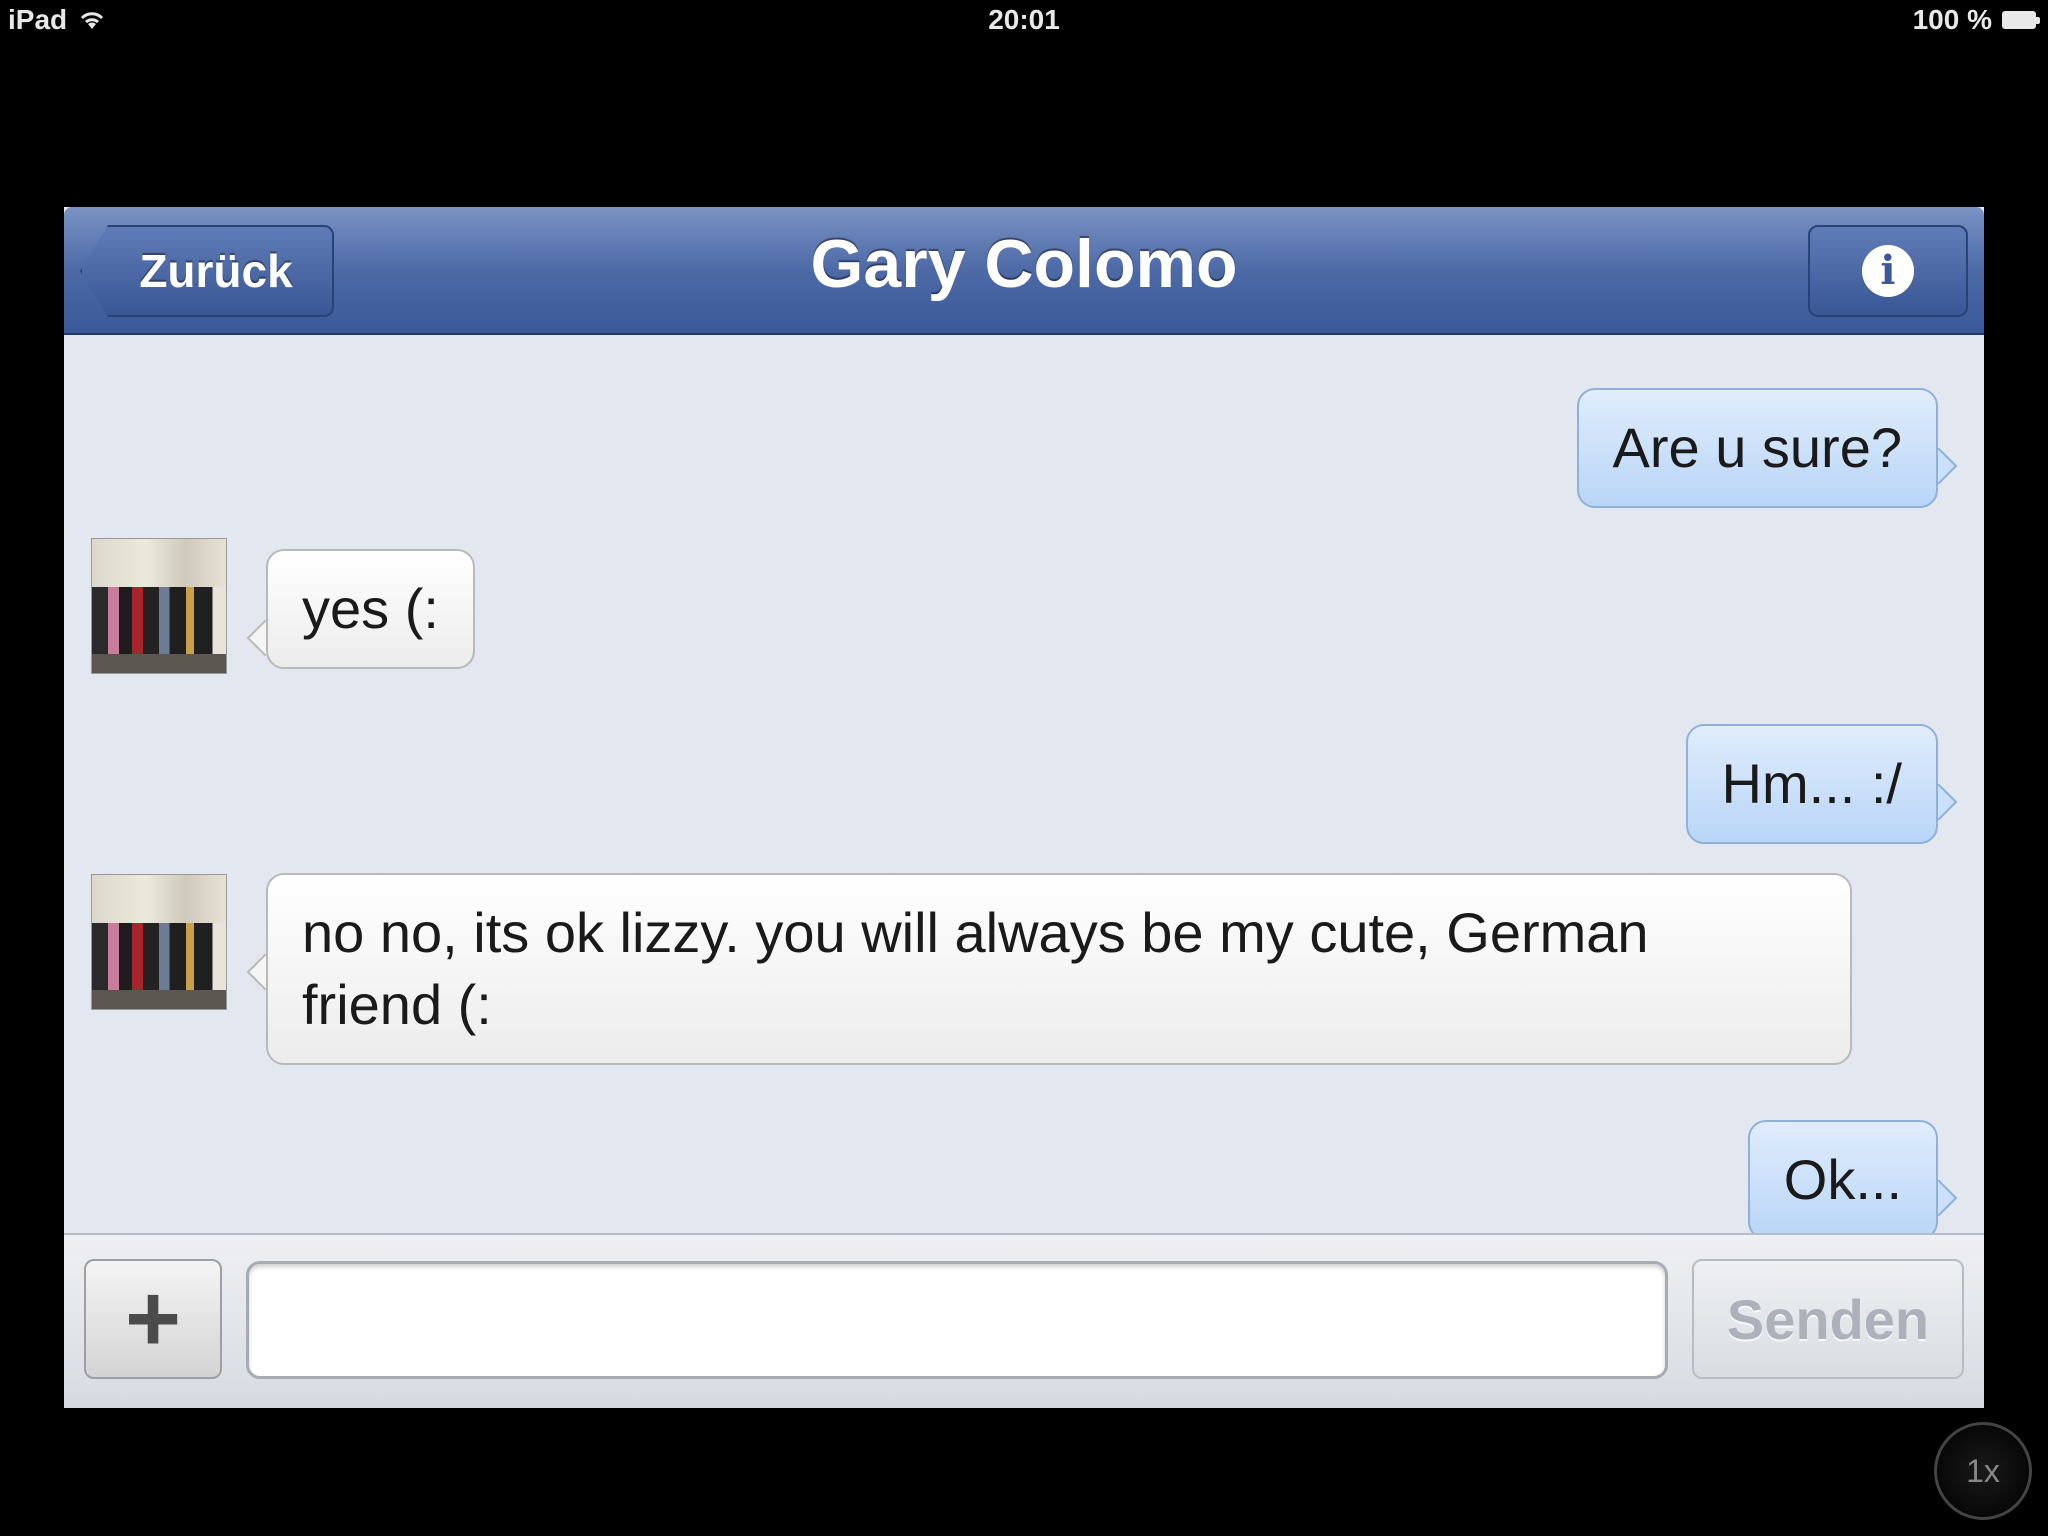 This screenshot has width=2048, height=1536. I want to click on message-incoming: yes (:, so click(370, 609).